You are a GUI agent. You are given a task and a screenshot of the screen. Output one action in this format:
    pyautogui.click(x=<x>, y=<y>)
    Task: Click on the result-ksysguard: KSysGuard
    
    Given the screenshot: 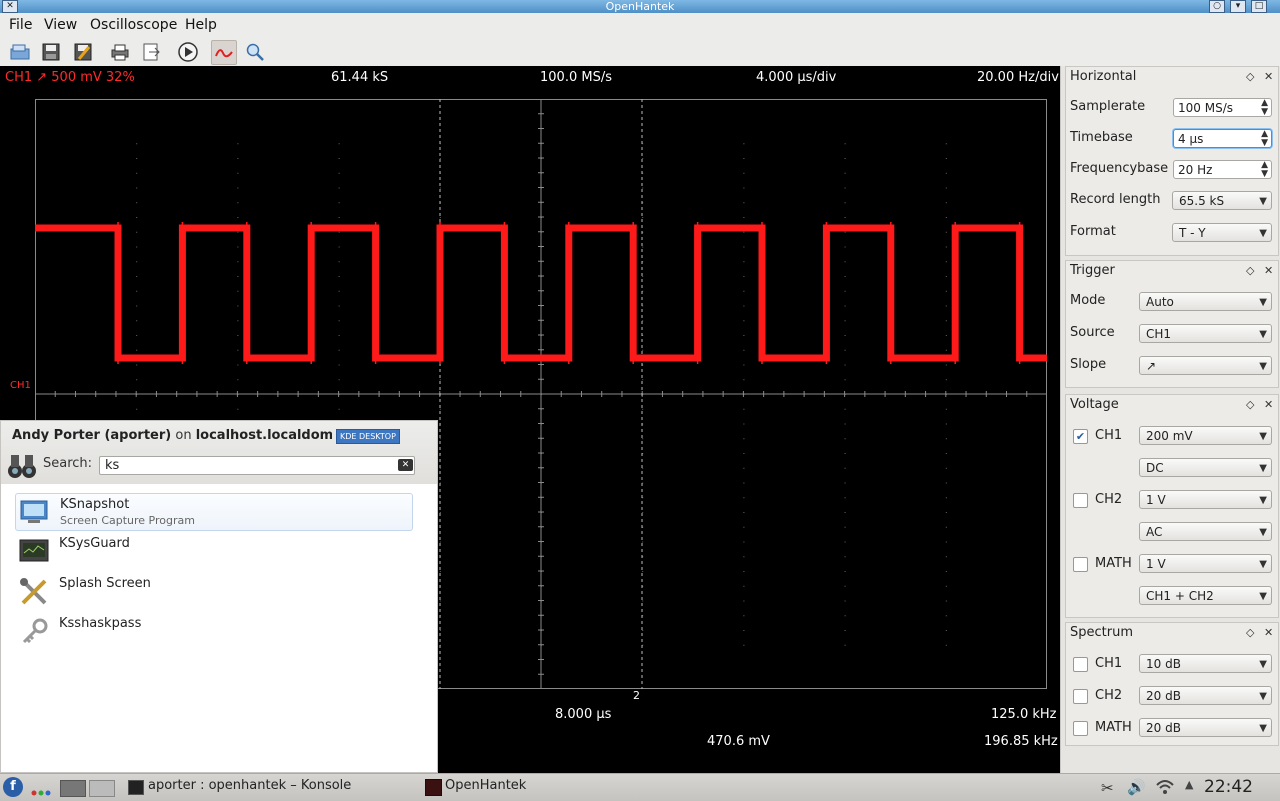 What is the action you would take?
    pyautogui.click(x=213, y=551)
    